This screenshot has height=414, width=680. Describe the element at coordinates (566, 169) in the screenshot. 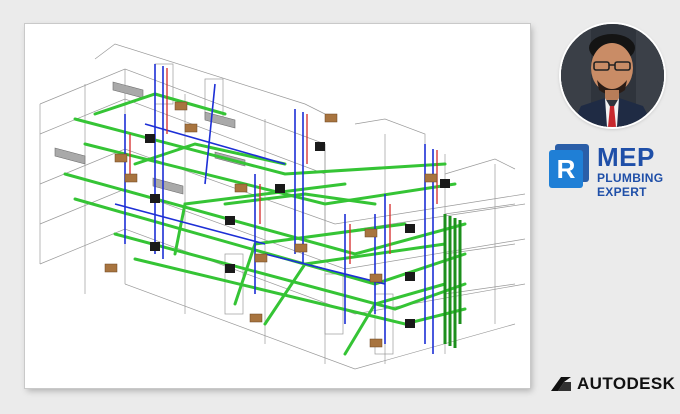

I see `revit-letter: R` at that location.